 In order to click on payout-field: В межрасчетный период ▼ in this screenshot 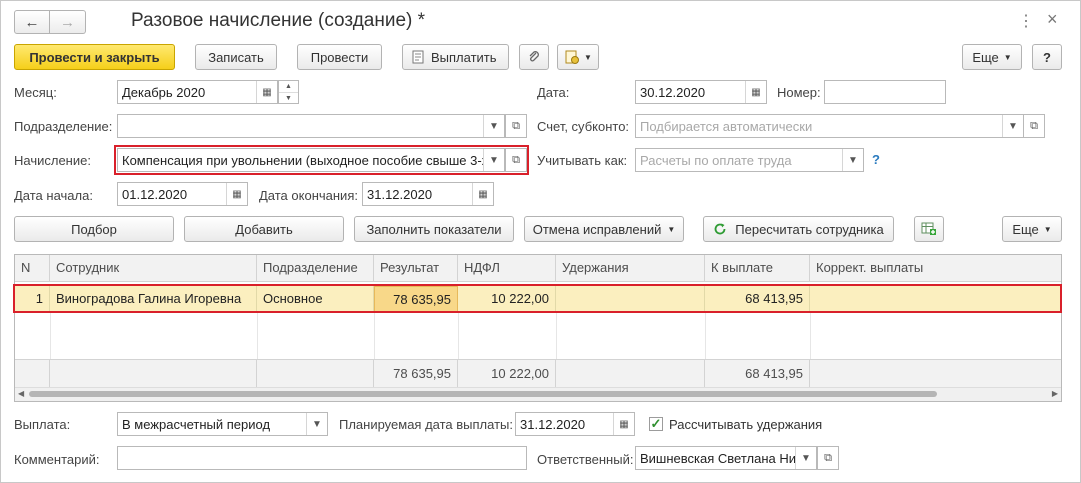, I will do `click(222, 424)`.